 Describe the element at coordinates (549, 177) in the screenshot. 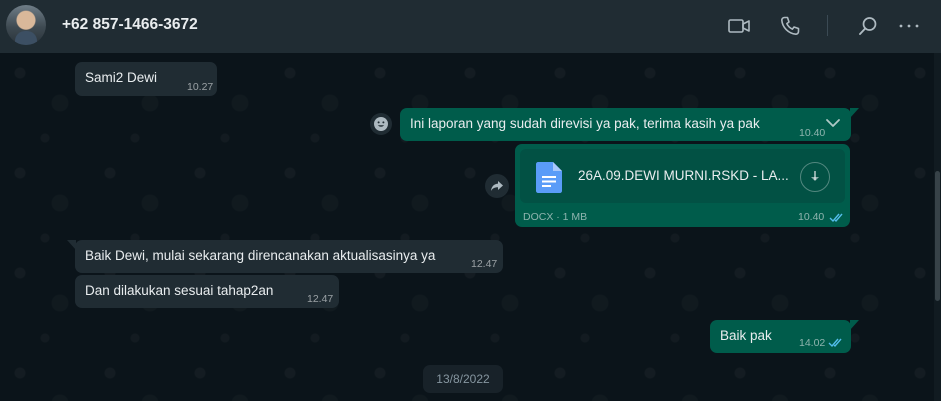

I see `document-icon` at that location.